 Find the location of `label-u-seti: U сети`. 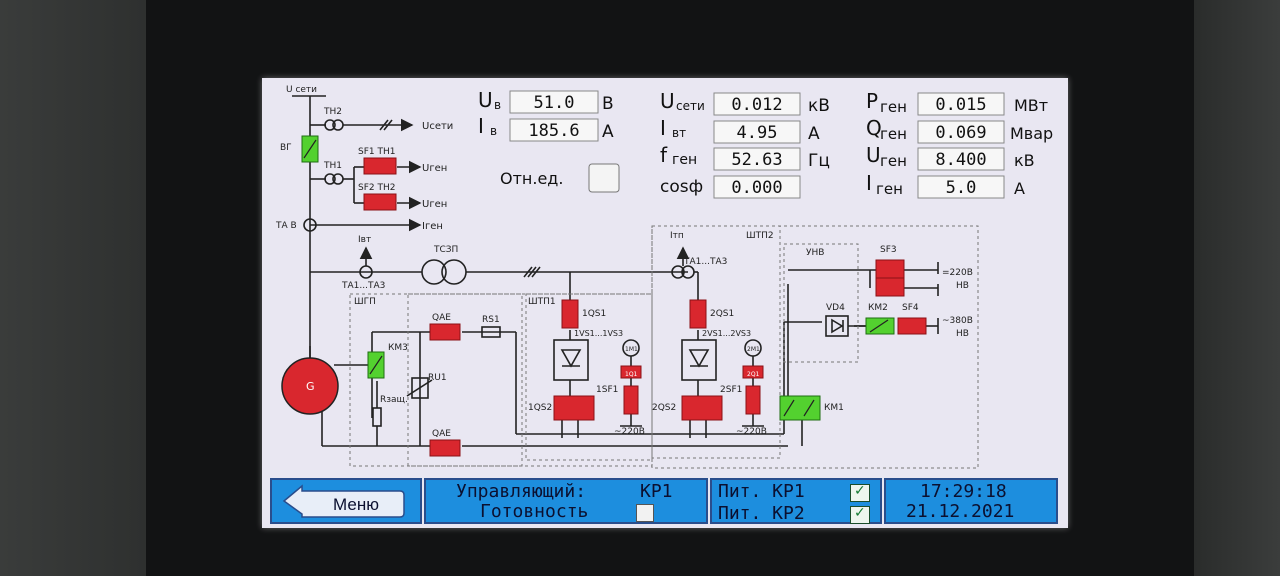

label-u-seti: U сети is located at coordinates (301, 90).